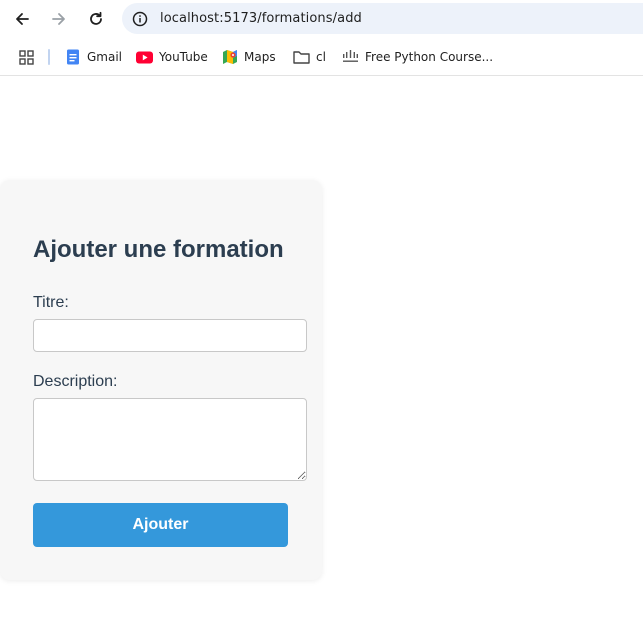 This screenshot has width=643, height=632. Describe the element at coordinates (49, 57) in the screenshot. I see `bookmarks-separator` at that location.